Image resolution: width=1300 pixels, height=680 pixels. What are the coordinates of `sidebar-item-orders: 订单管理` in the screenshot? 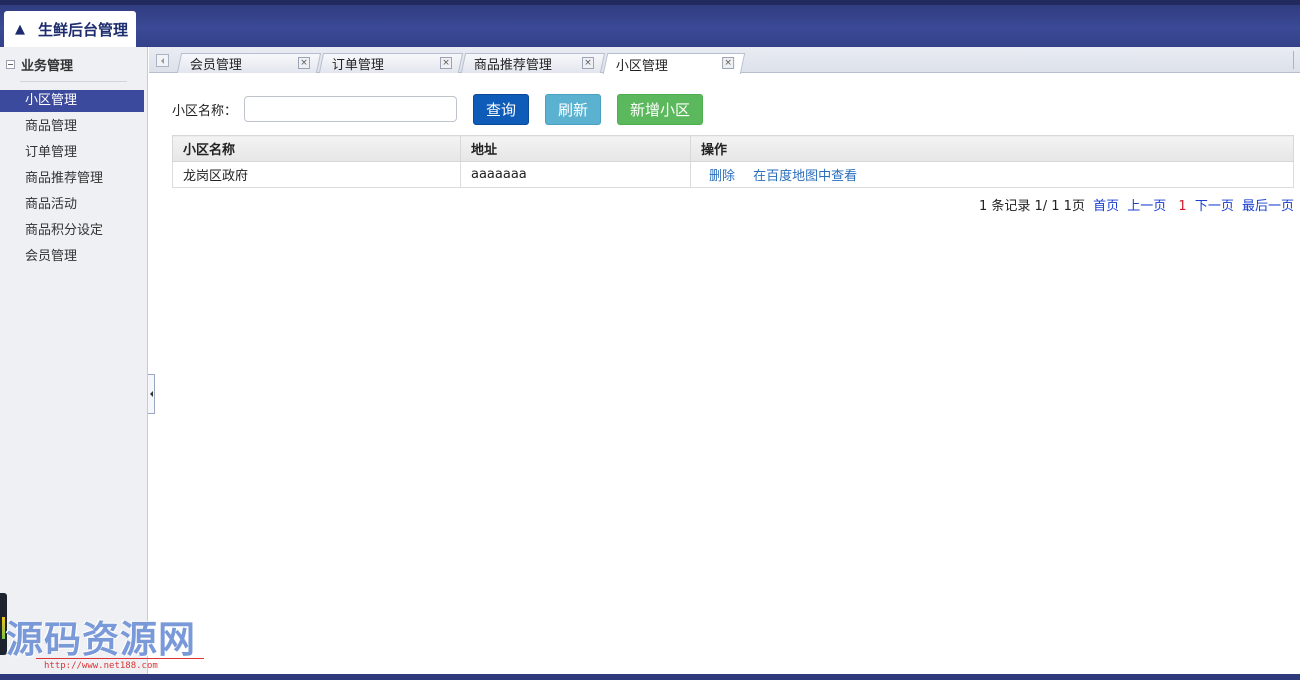 It's located at (73, 155).